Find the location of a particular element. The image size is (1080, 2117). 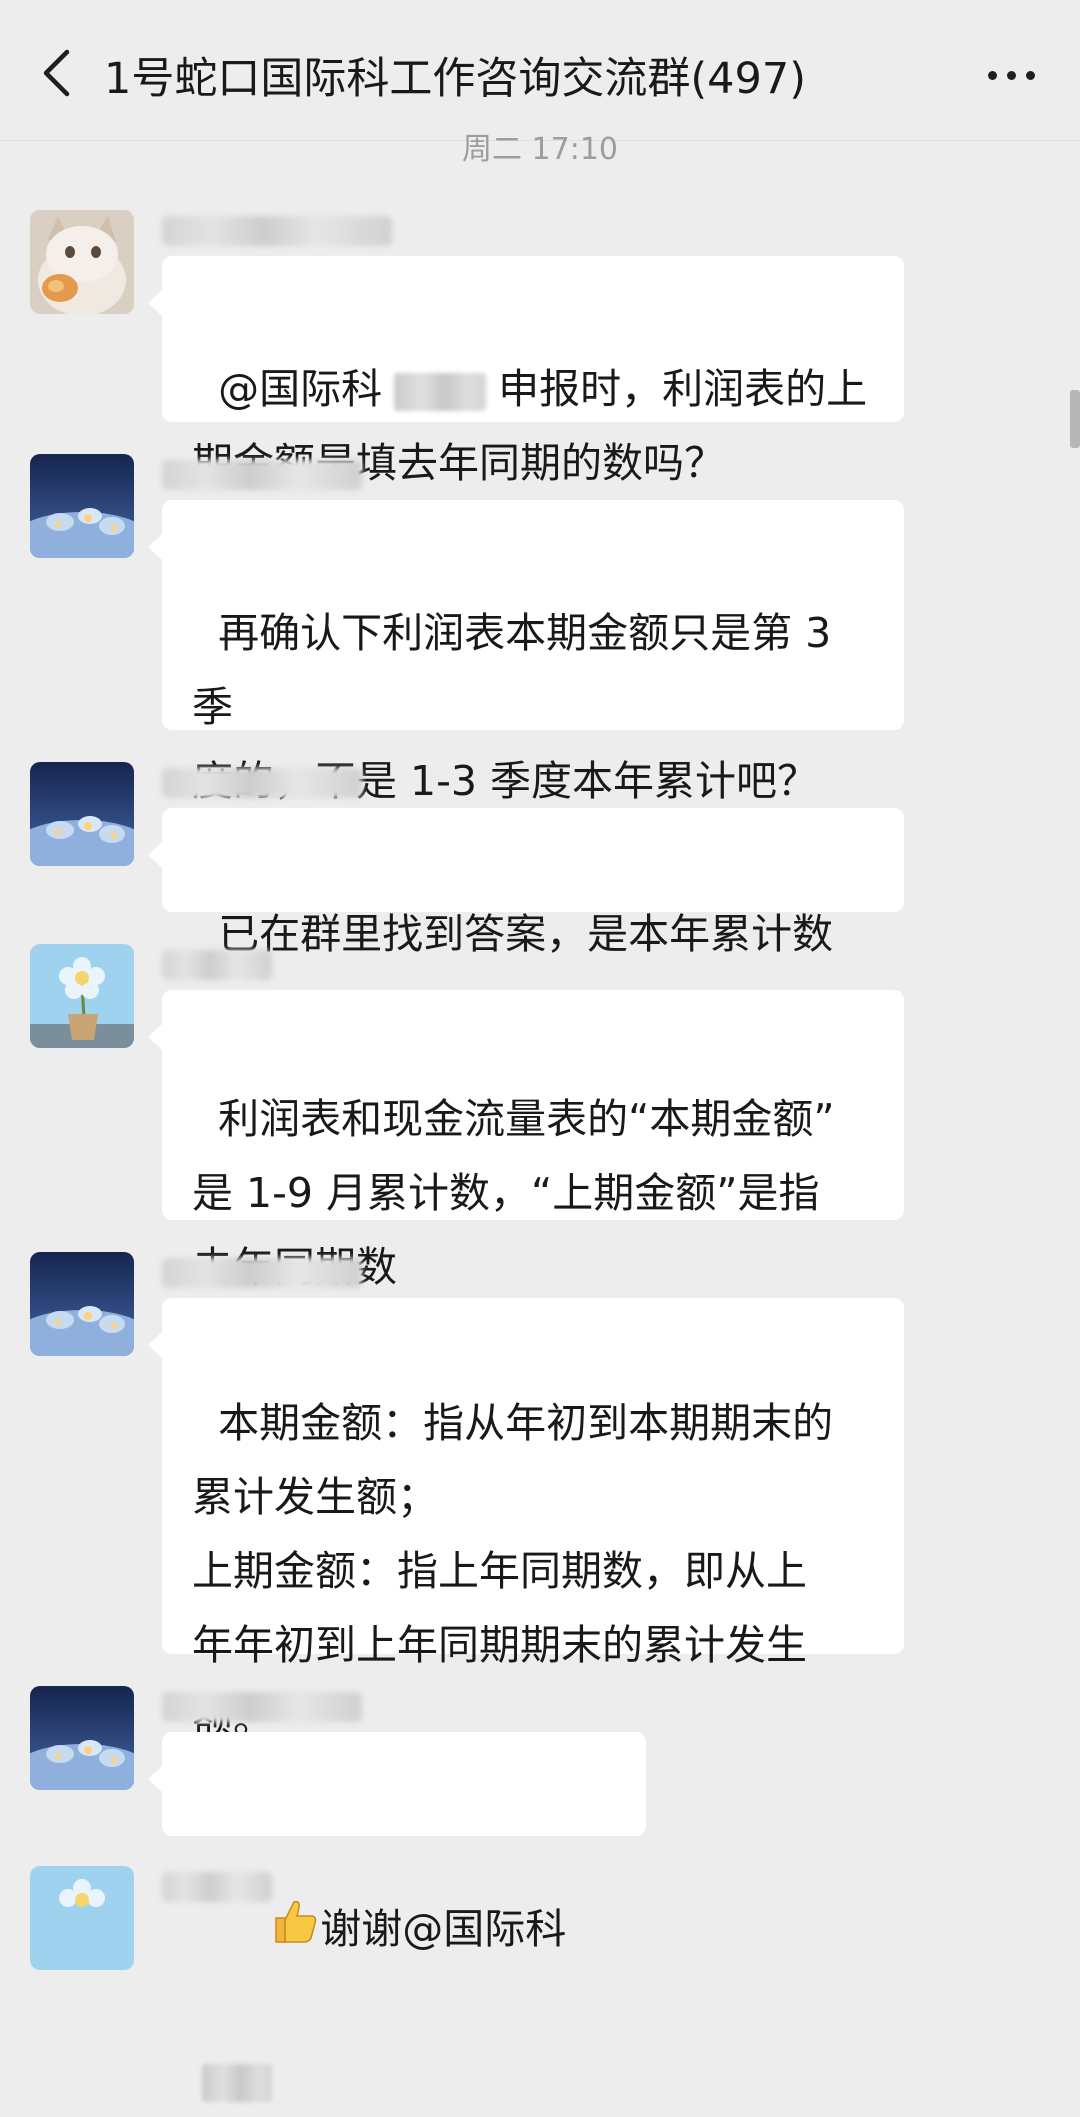

back-button is located at coordinates (56, 73).